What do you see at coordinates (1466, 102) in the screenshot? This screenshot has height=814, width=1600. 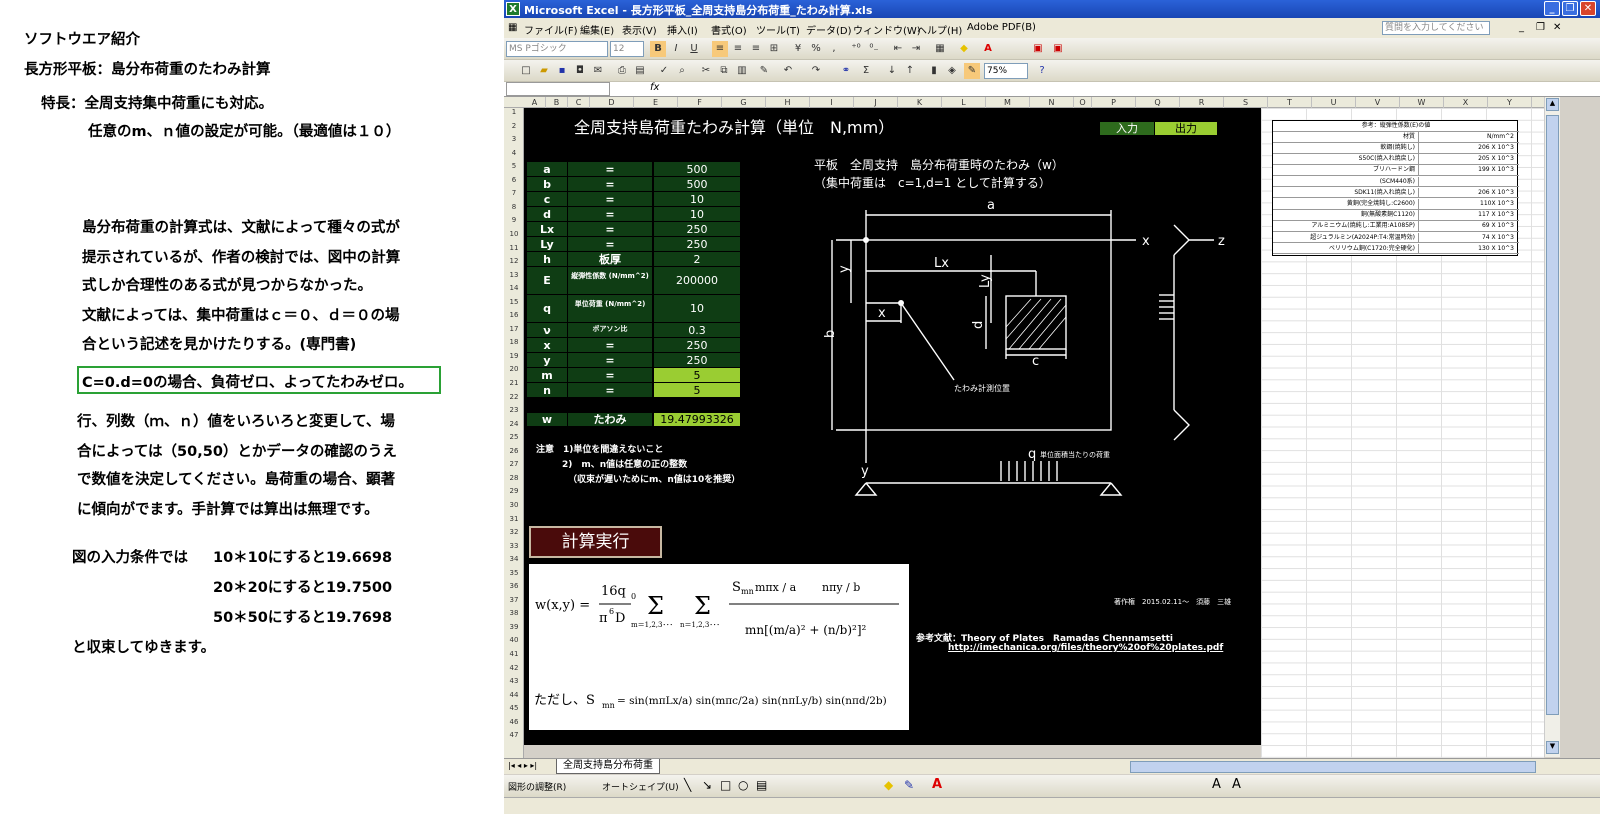 I see `column-header: X` at bounding box center [1466, 102].